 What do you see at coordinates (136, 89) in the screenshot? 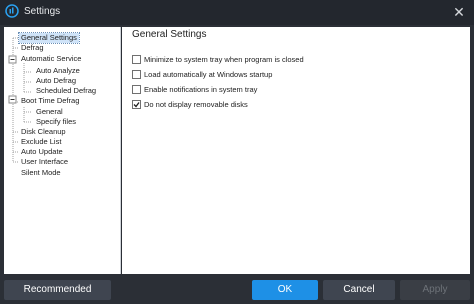
I see `checkbox-enable-notifications` at bounding box center [136, 89].